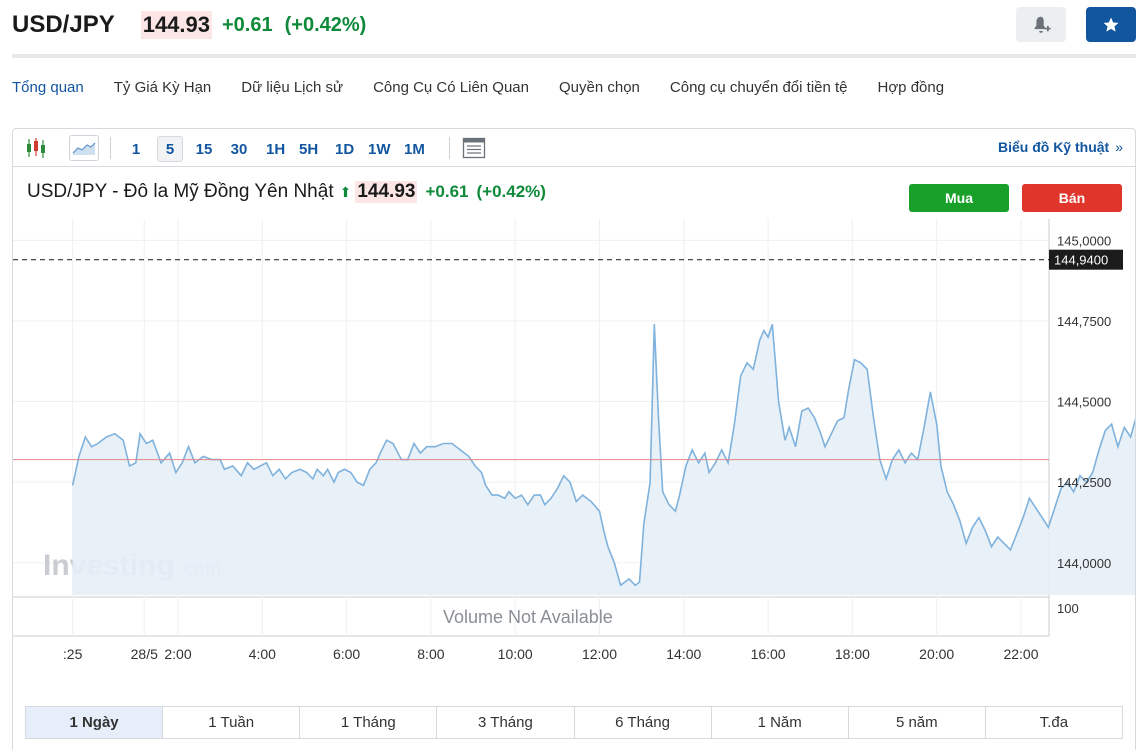 The image size is (1144, 750). I want to click on tab-related-instruments: Công Cụ Có Liên Quan, so click(451, 88).